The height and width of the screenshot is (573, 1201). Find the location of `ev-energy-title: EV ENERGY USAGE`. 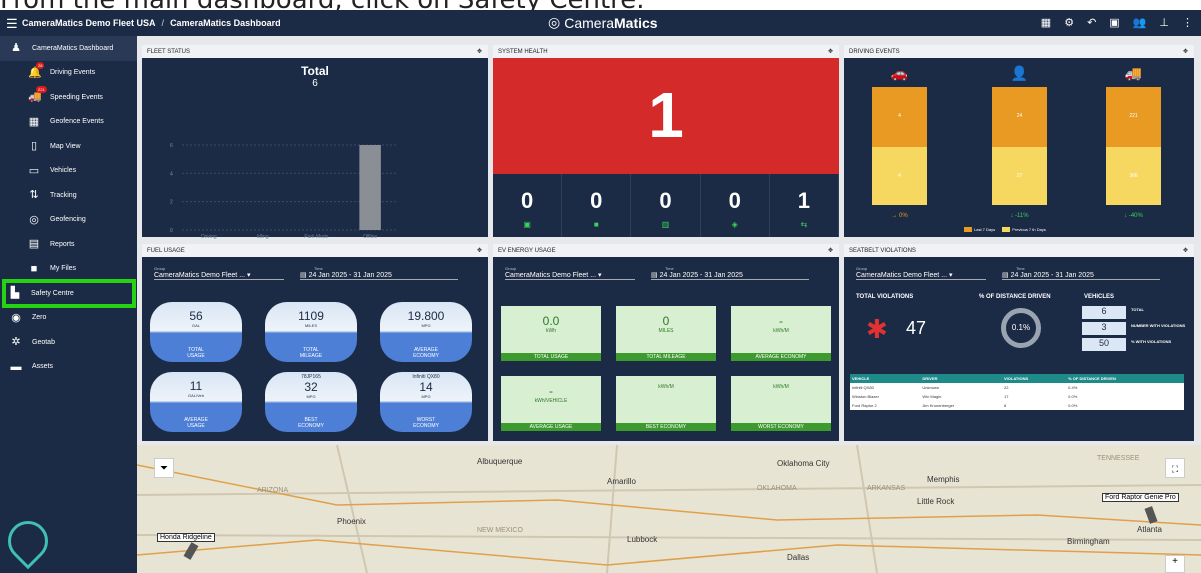

ev-energy-title: EV ENERGY USAGE is located at coordinates (527, 250).